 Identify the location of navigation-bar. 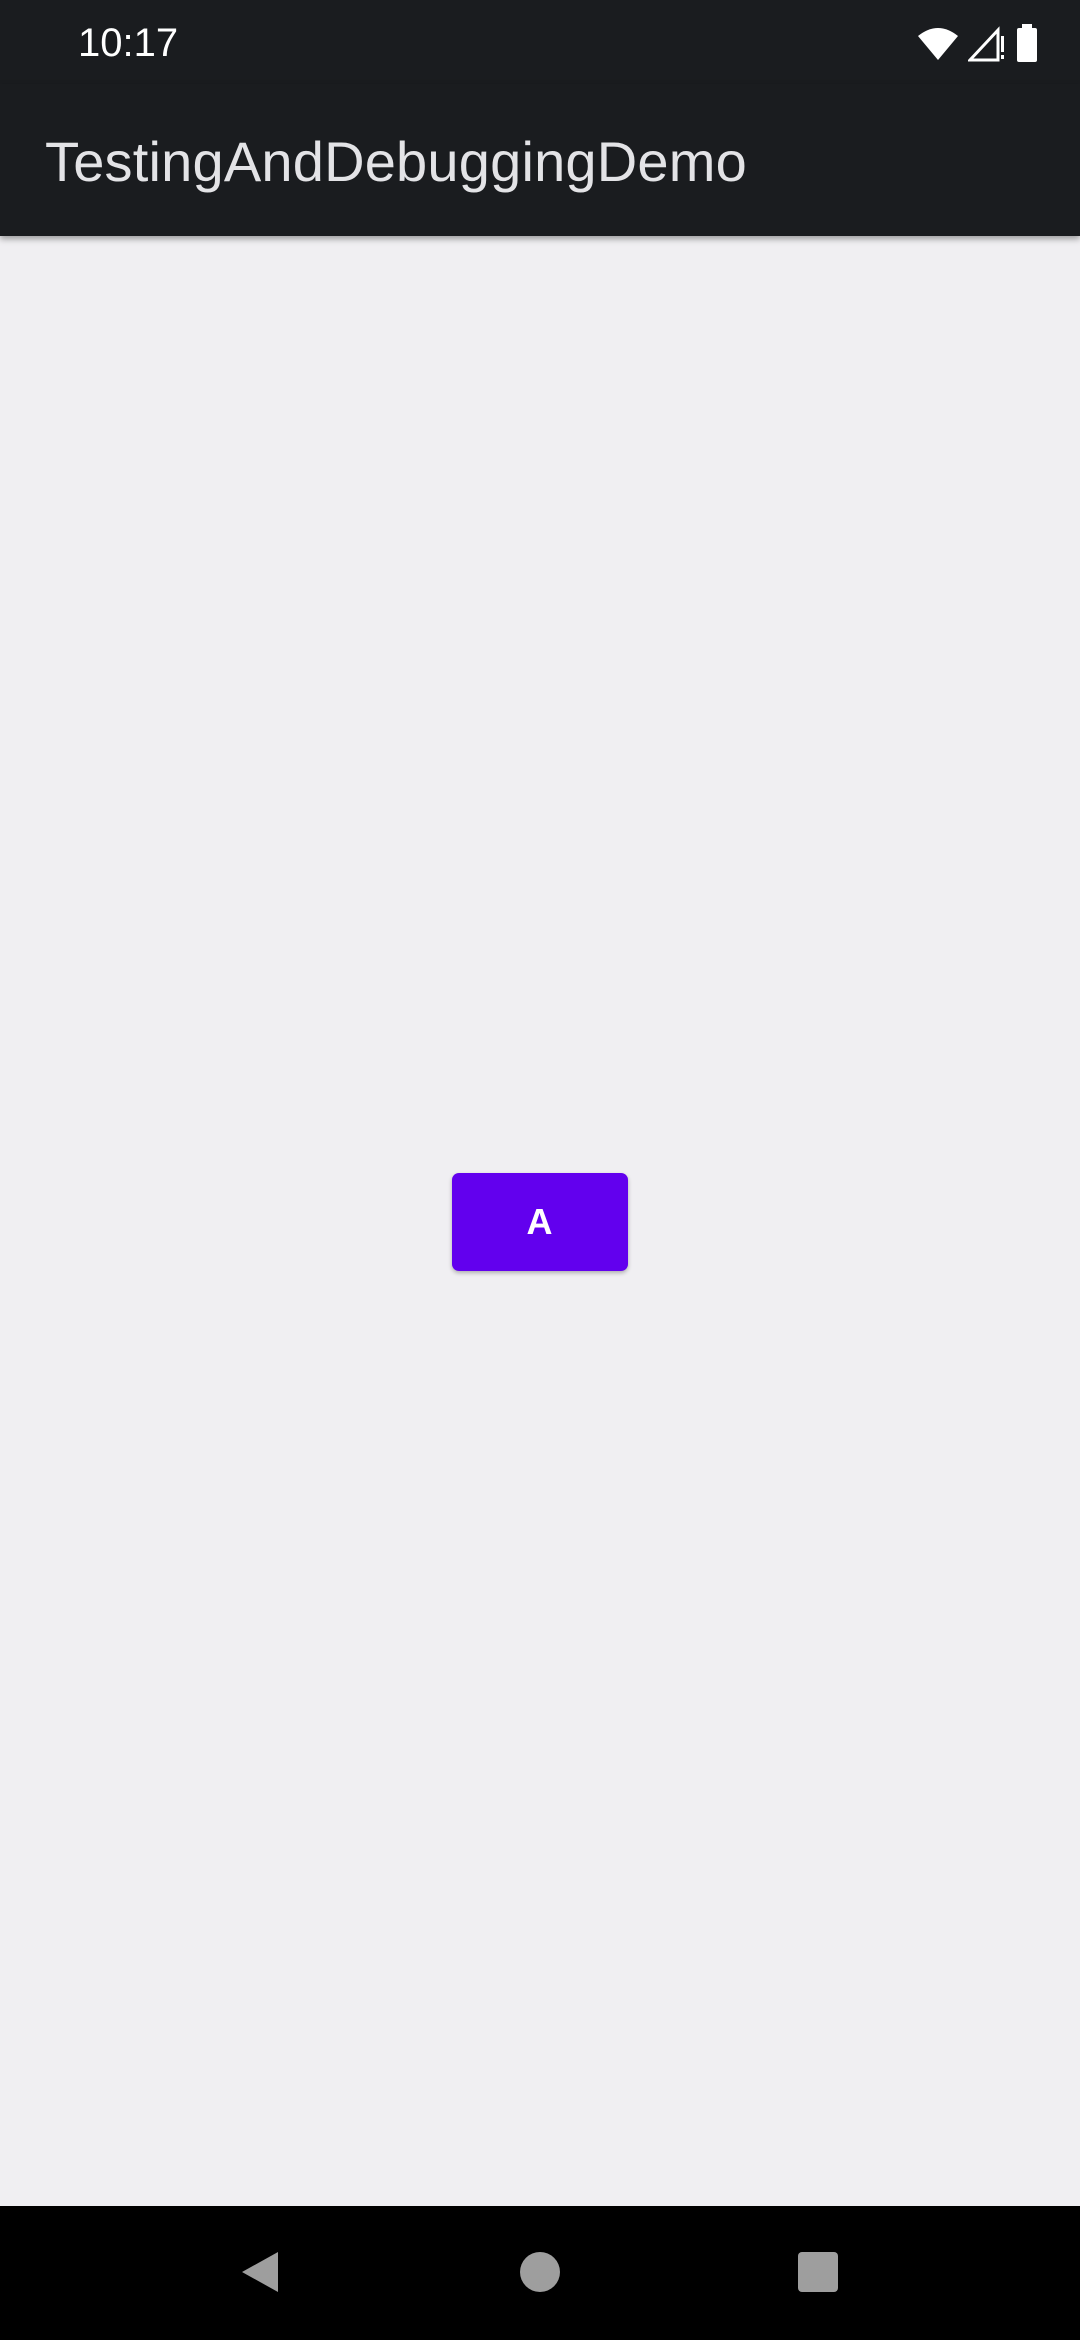
(540, 2273).